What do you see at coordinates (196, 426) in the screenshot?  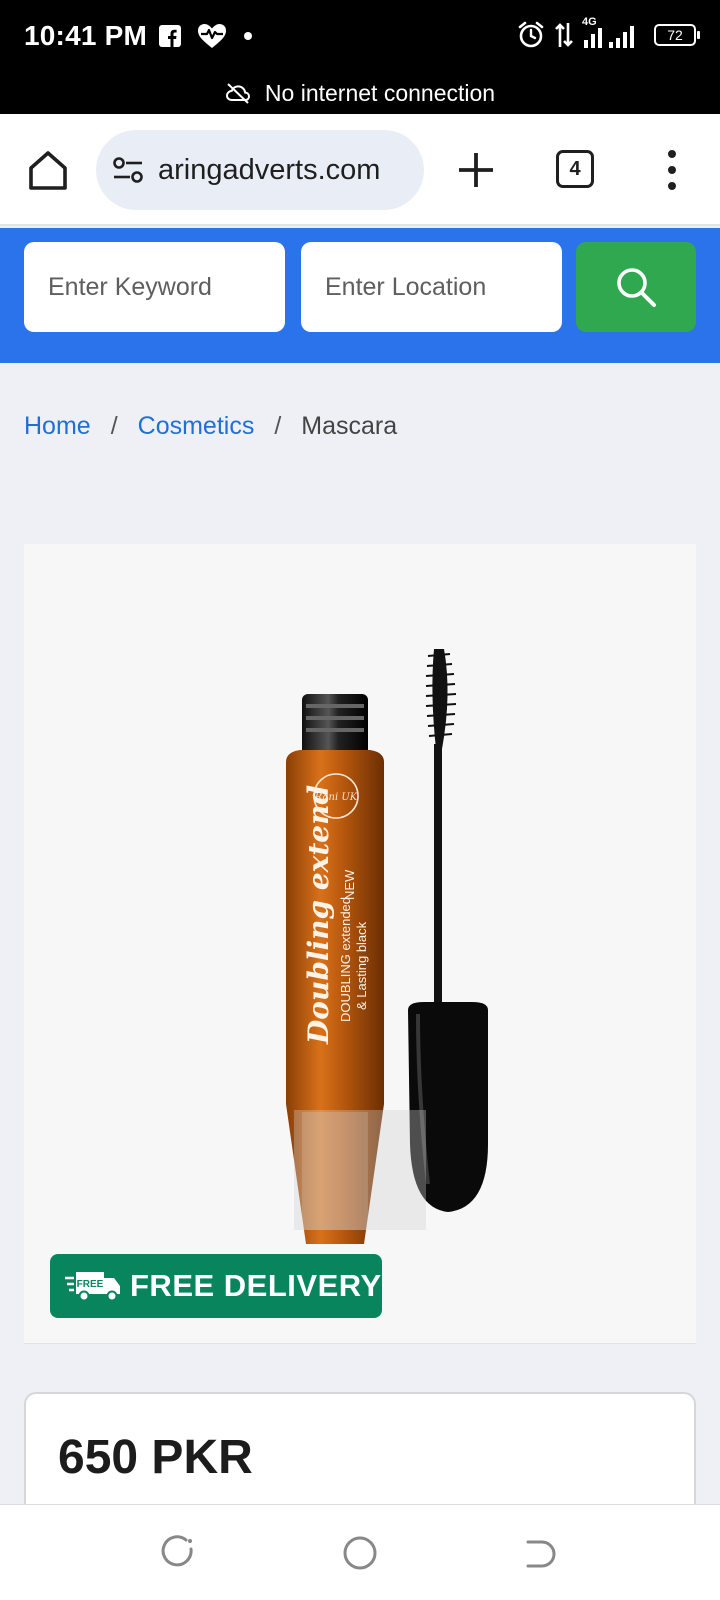 I see `breadcrumb-category-link: Cosmetics` at bounding box center [196, 426].